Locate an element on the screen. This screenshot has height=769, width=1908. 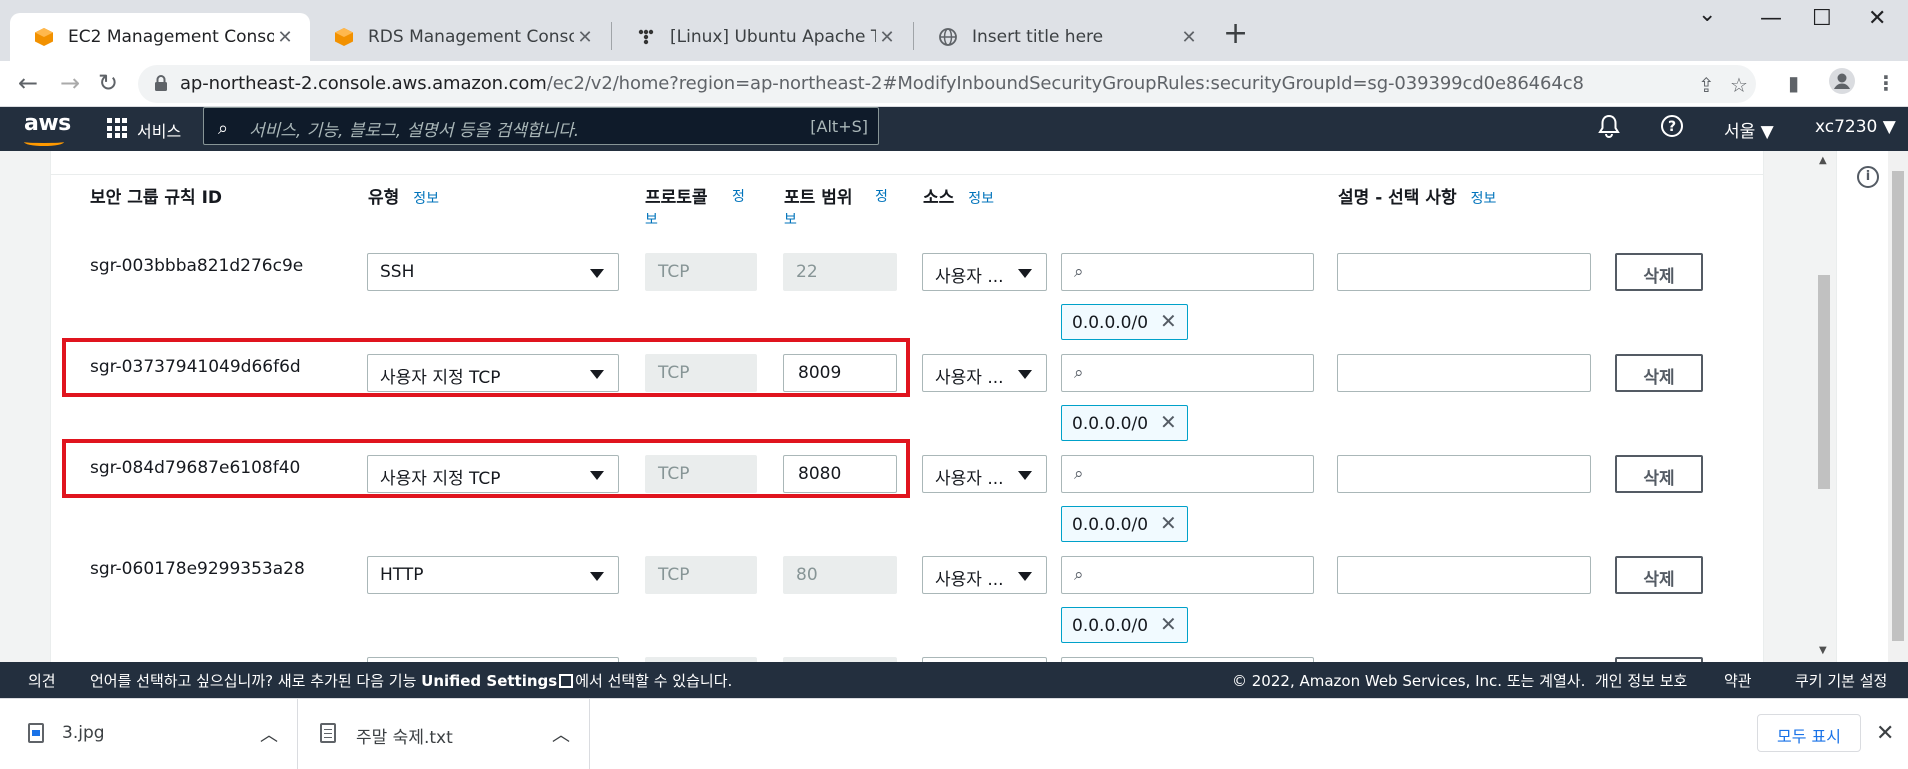
description-info-link: 정보 is located at coordinates (1484, 199).